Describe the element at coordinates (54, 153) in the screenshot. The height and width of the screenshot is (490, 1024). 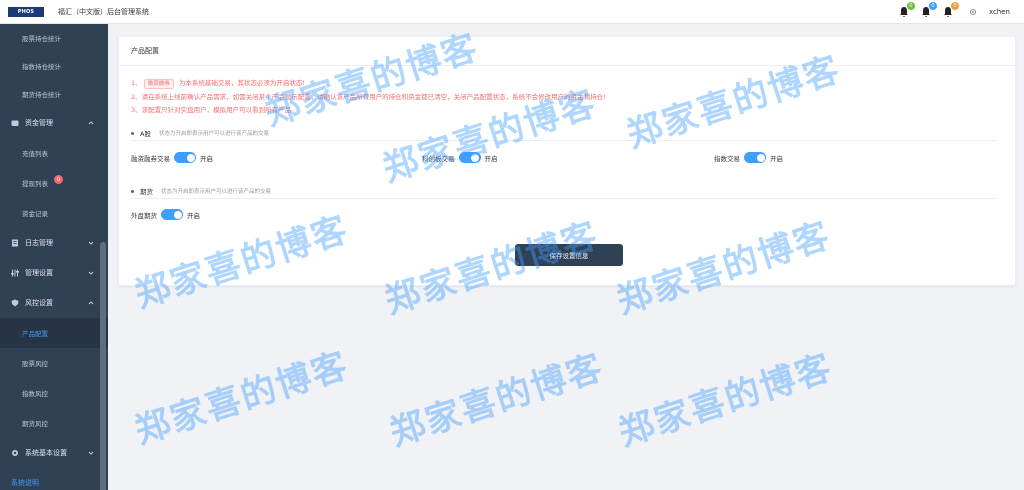
I see `sidebar-item-recharge-list: 充值列表` at that location.